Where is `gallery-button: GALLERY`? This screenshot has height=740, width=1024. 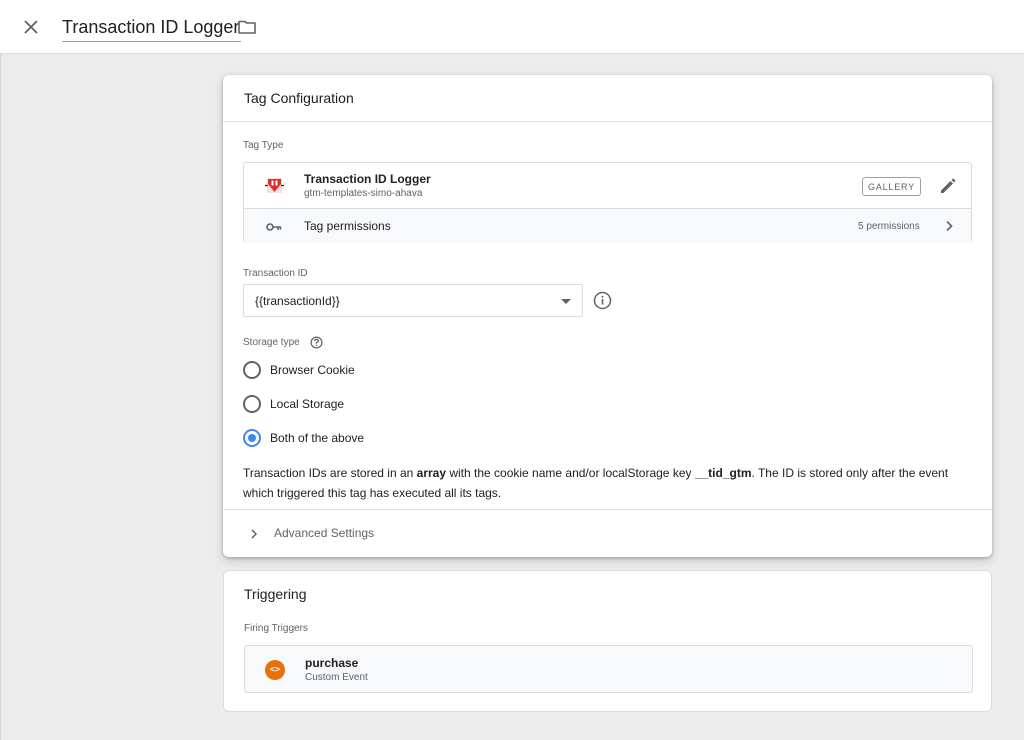 gallery-button: GALLERY is located at coordinates (891, 186).